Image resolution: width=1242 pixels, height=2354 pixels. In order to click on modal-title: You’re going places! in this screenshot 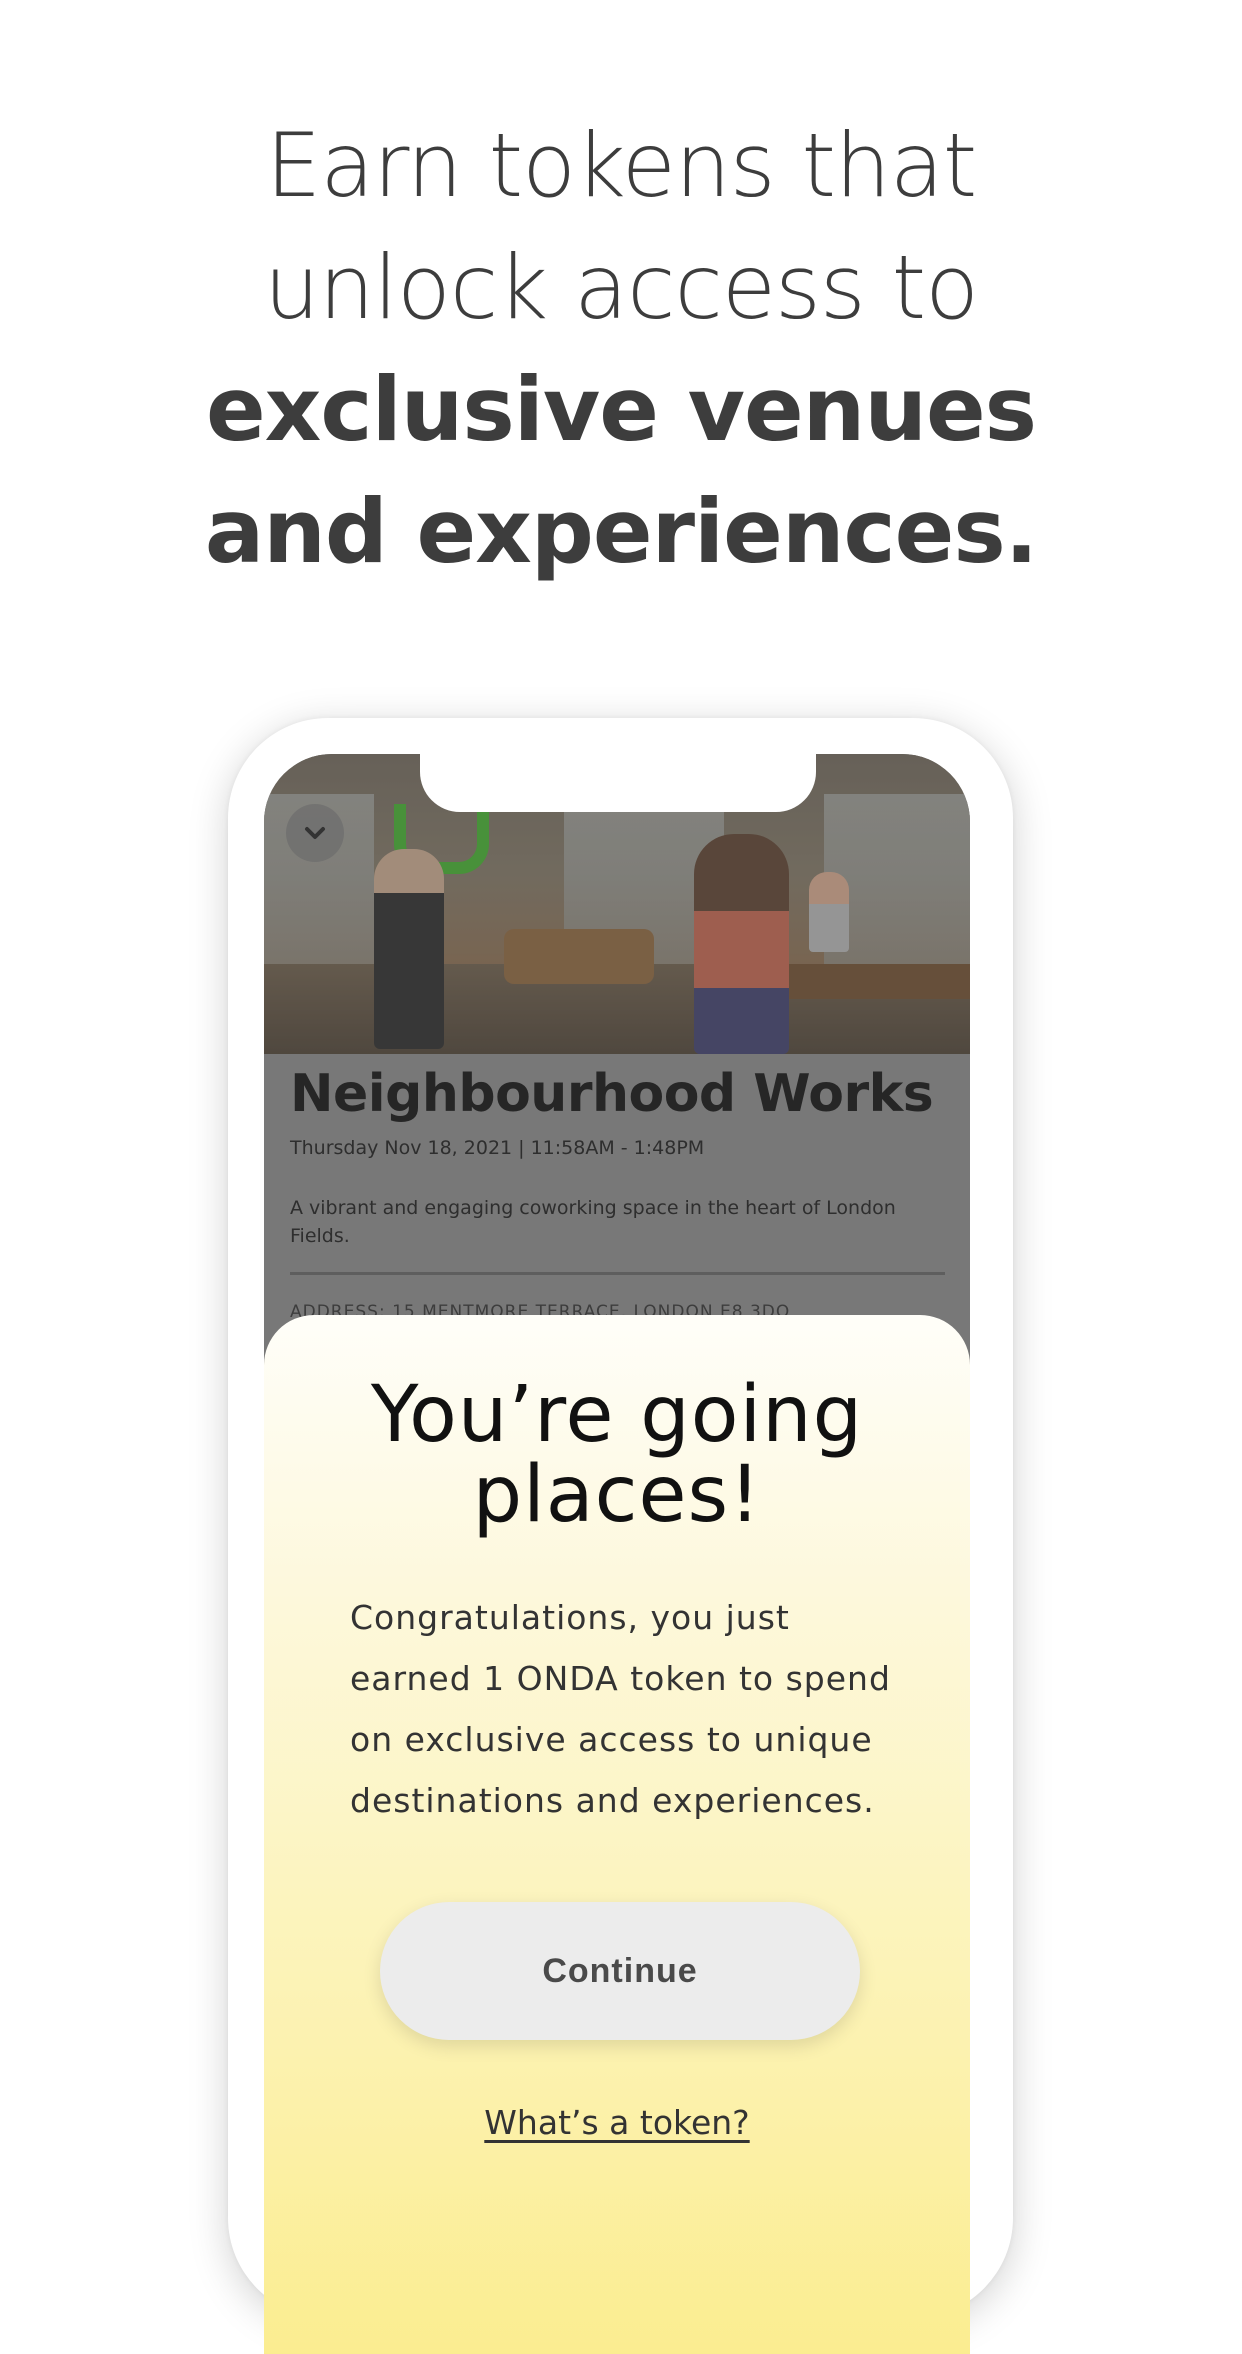, I will do `click(617, 1455)`.